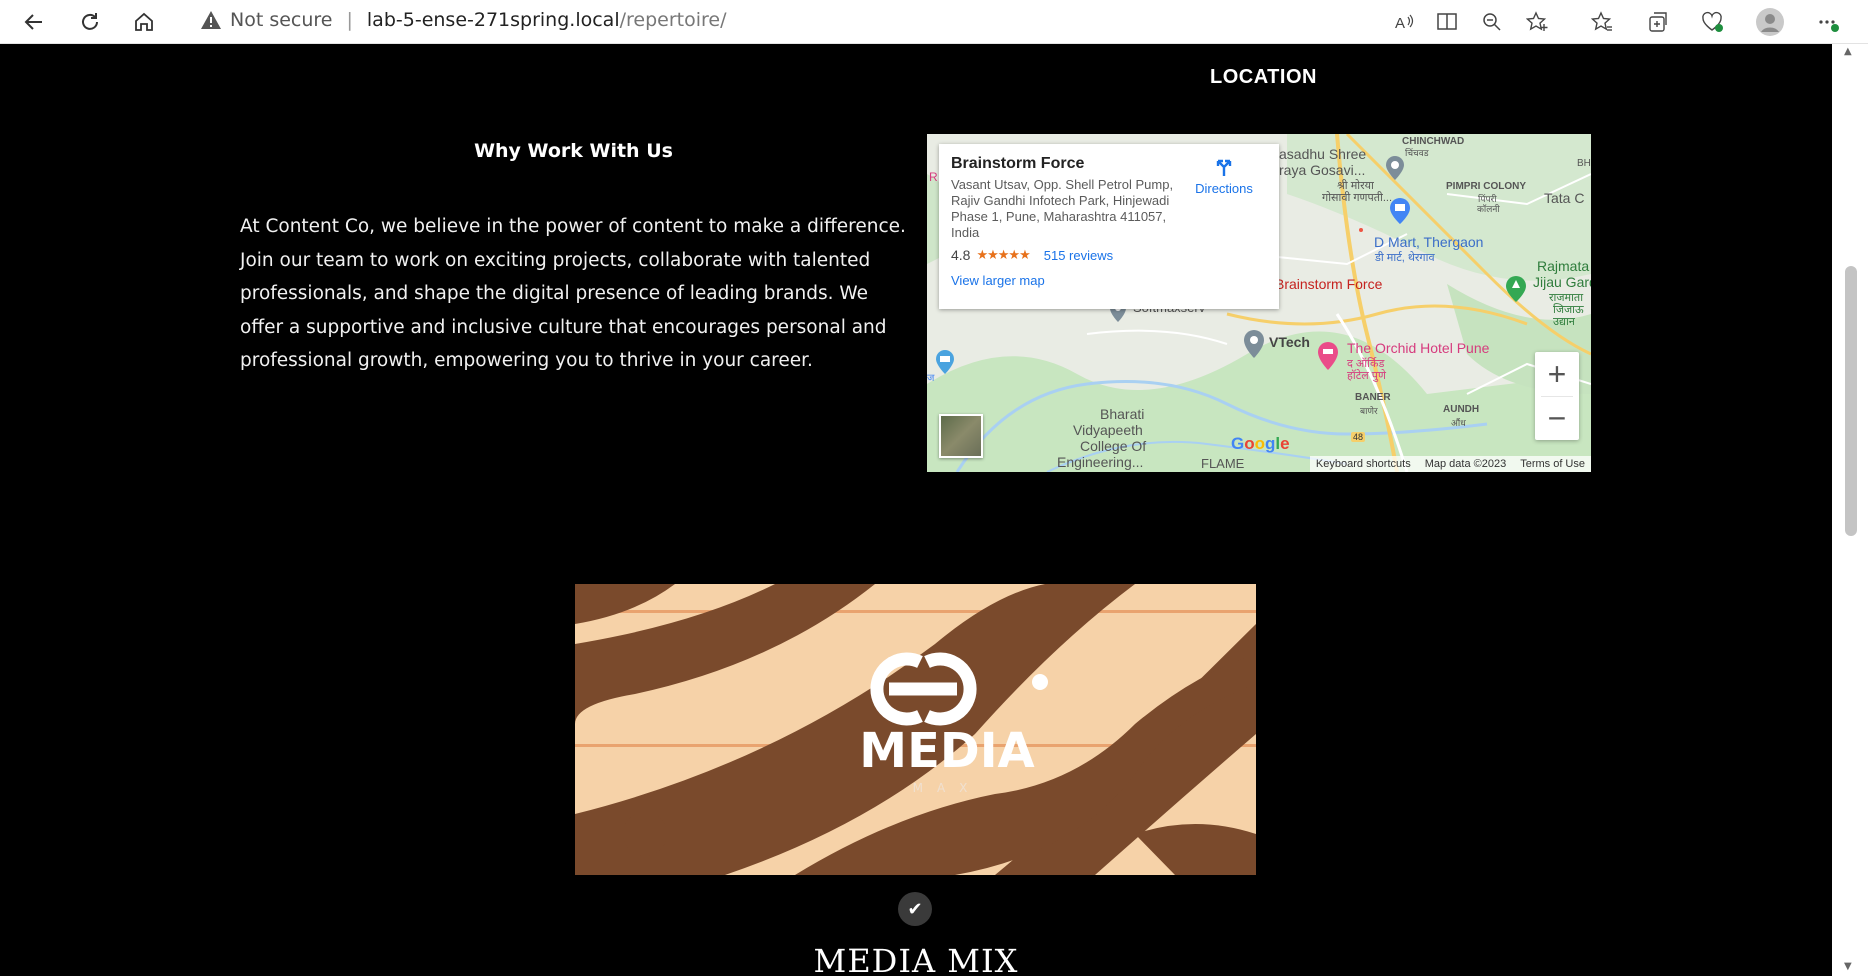  What do you see at coordinates (1538, 22) in the screenshot?
I see `add-favorite-icon` at bounding box center [1538, 22].